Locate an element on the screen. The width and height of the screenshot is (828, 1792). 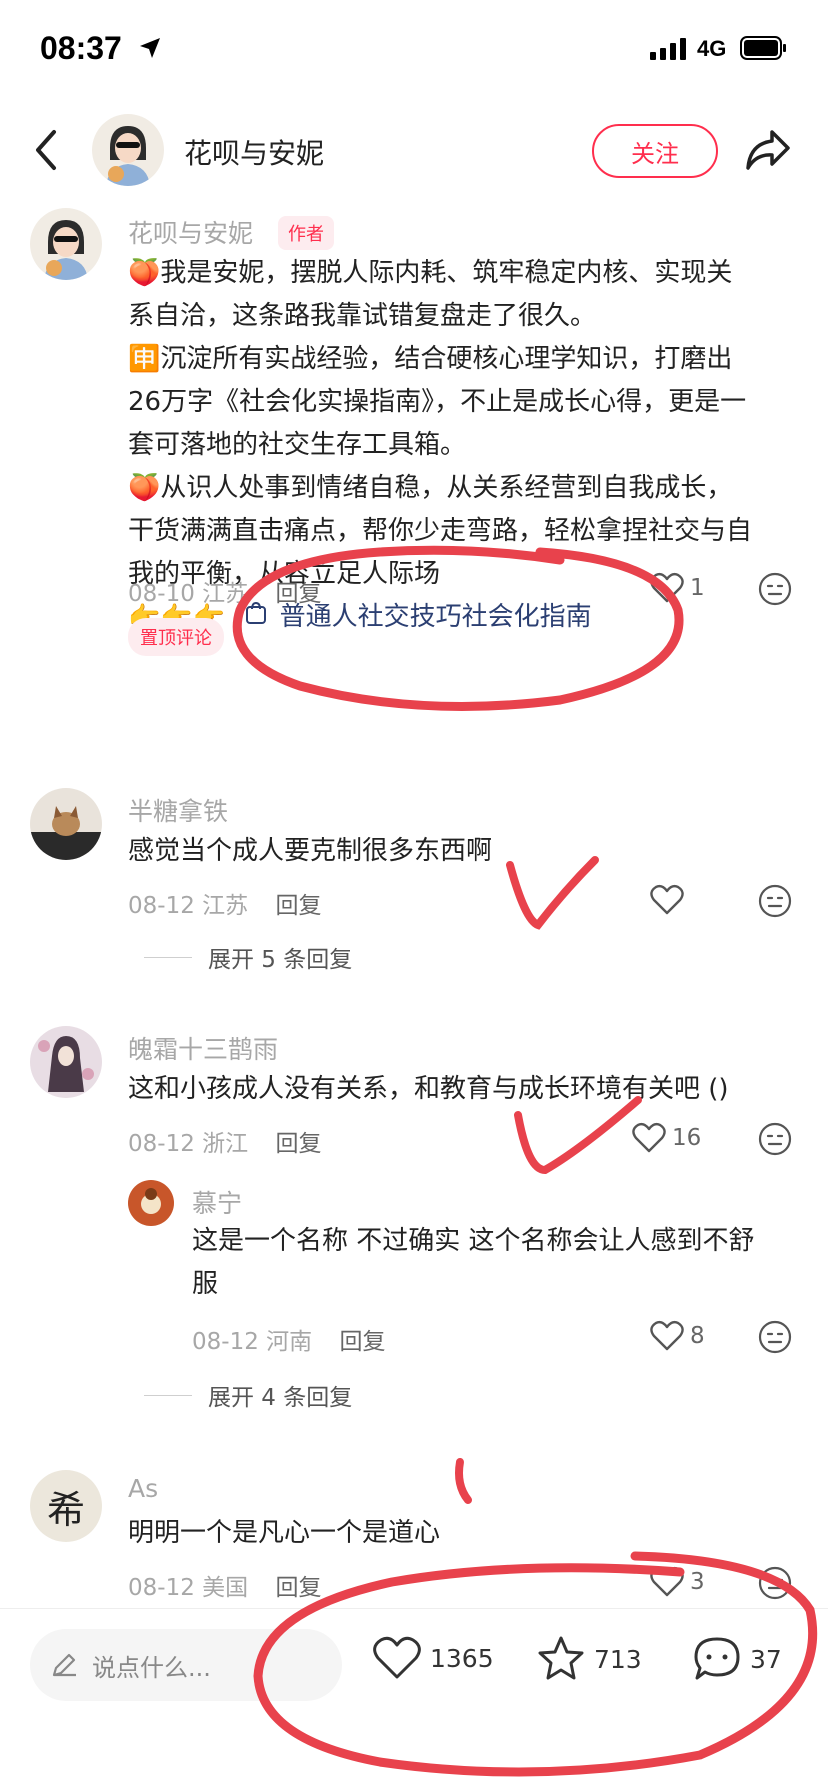
status-time: 08:37 is located at coordinates (81, 48).